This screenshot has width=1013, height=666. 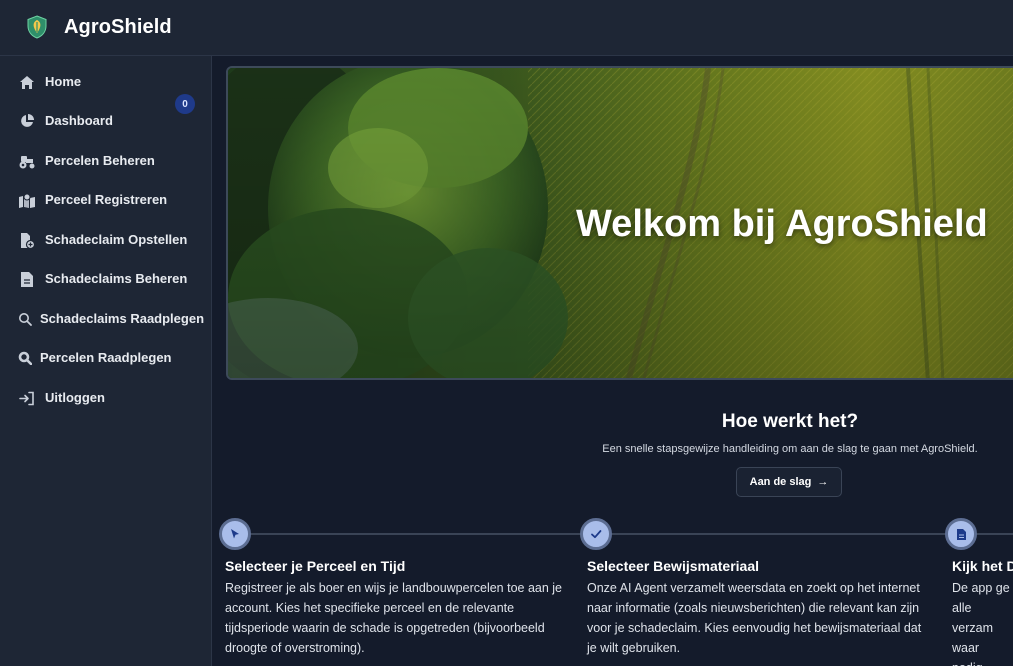 What do you see at coordinates (118, 27) in the screenshot?
I see `app-title: AgroShield` at bounding box center [118, 27].